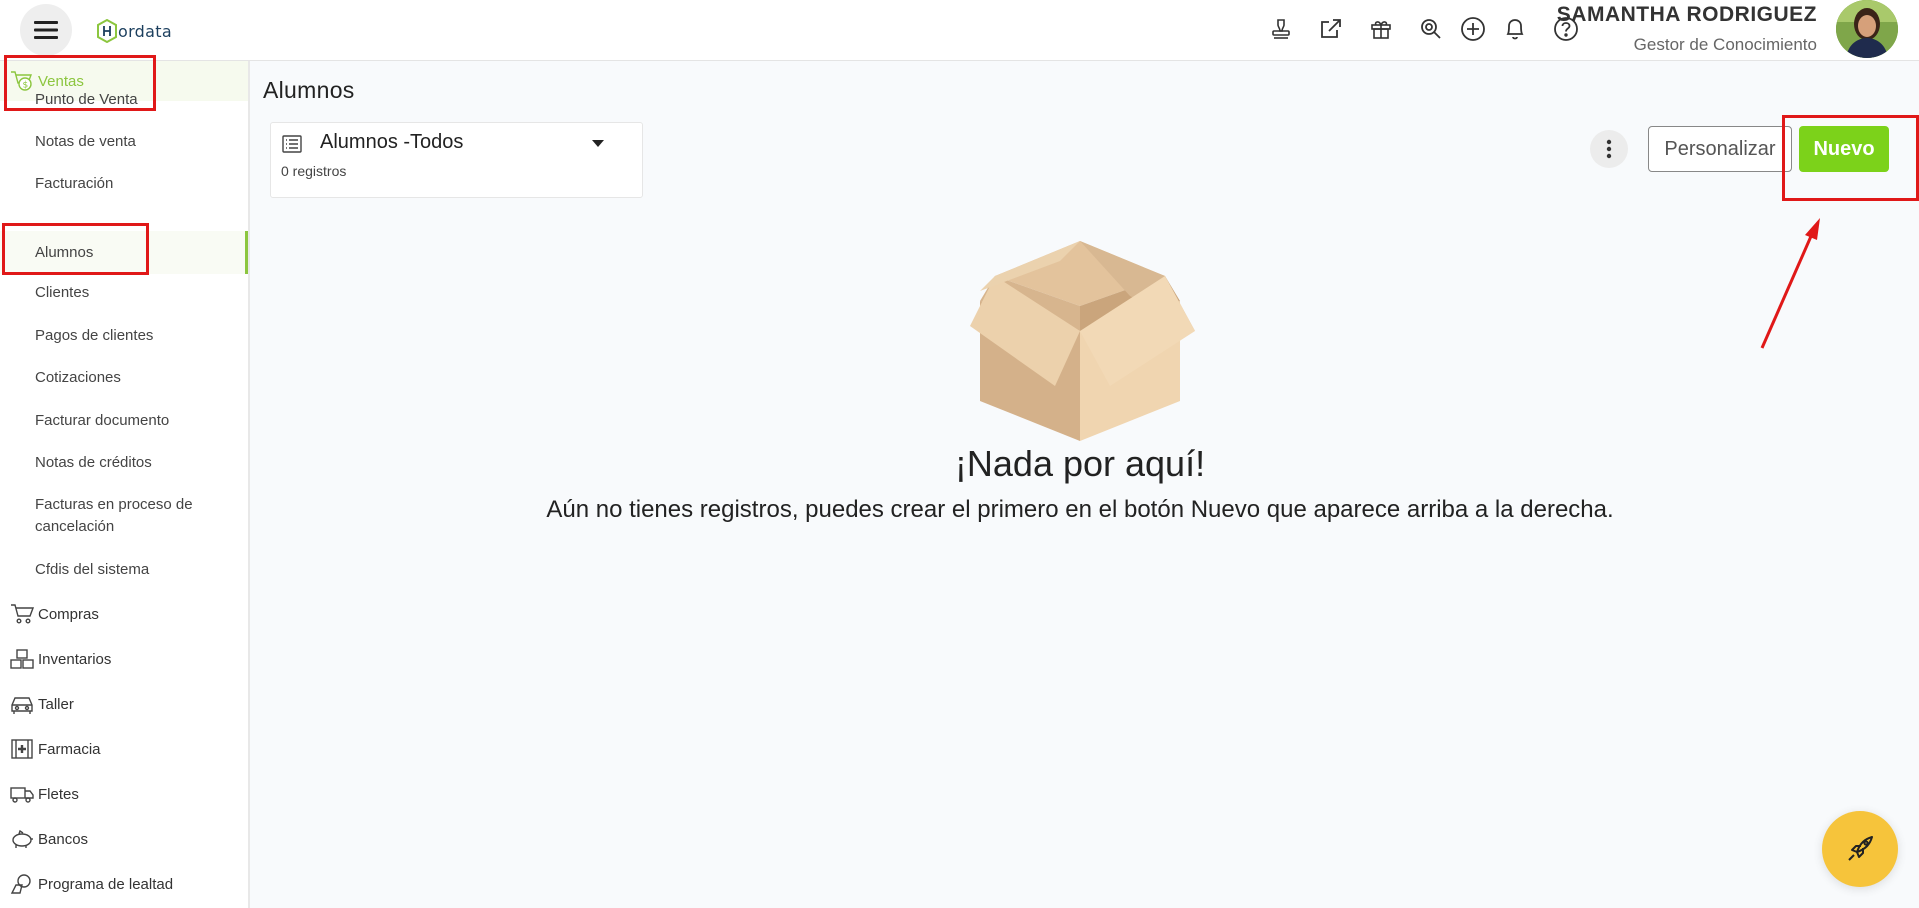 The image size is (1919, 908). Describe the element at coordinates (124, 794) in the screenshot. I see `sidebar-item-fletes: Fletes` at that location.